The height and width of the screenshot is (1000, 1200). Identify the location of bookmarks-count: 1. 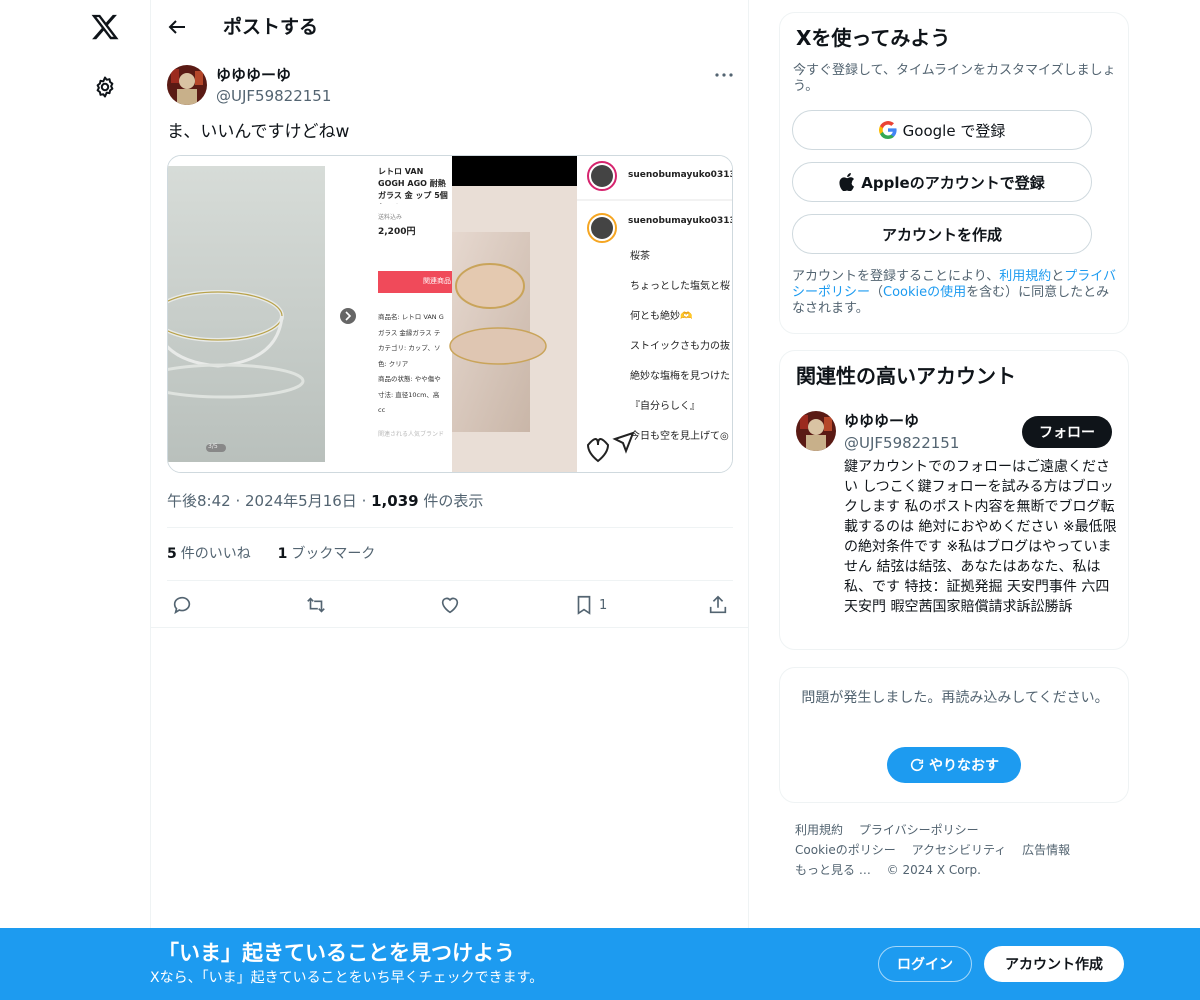
(282, 554).